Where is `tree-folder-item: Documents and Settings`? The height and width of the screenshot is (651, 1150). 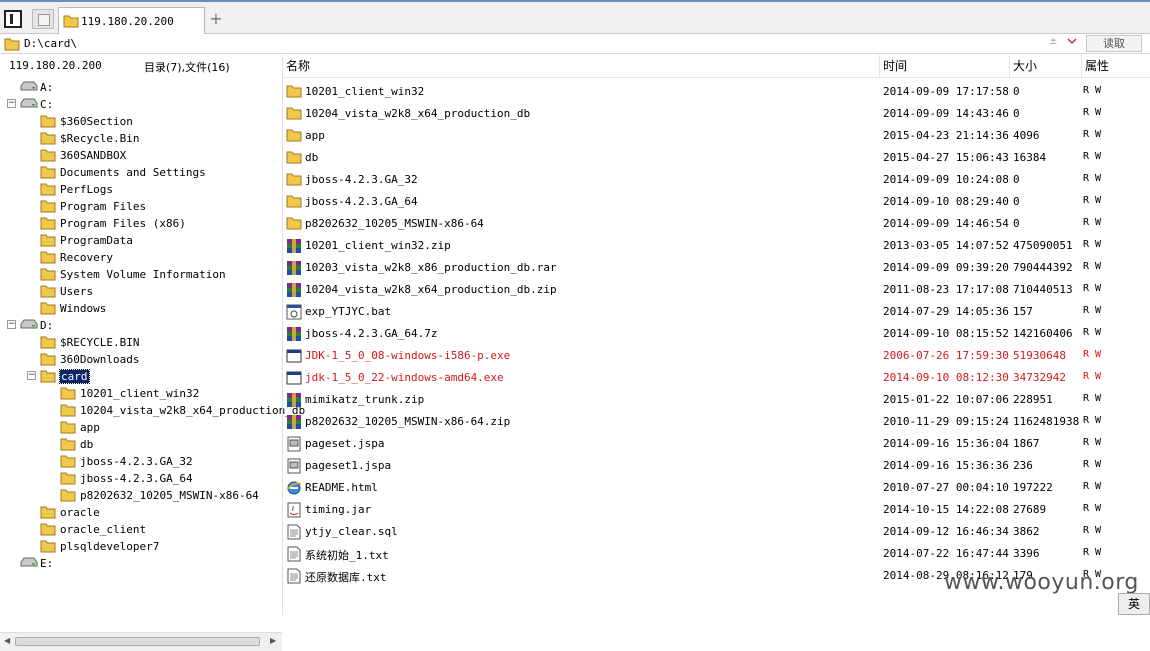
tree-folder-item: Documents and Settings is located at coordinates (141, 172).